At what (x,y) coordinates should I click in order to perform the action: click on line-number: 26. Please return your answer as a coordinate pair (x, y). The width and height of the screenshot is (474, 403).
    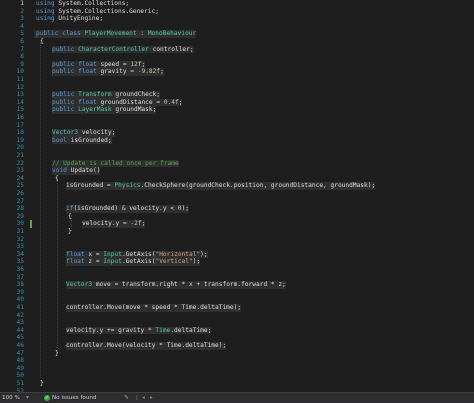
    Looking at the image, I should click on (20, 193).